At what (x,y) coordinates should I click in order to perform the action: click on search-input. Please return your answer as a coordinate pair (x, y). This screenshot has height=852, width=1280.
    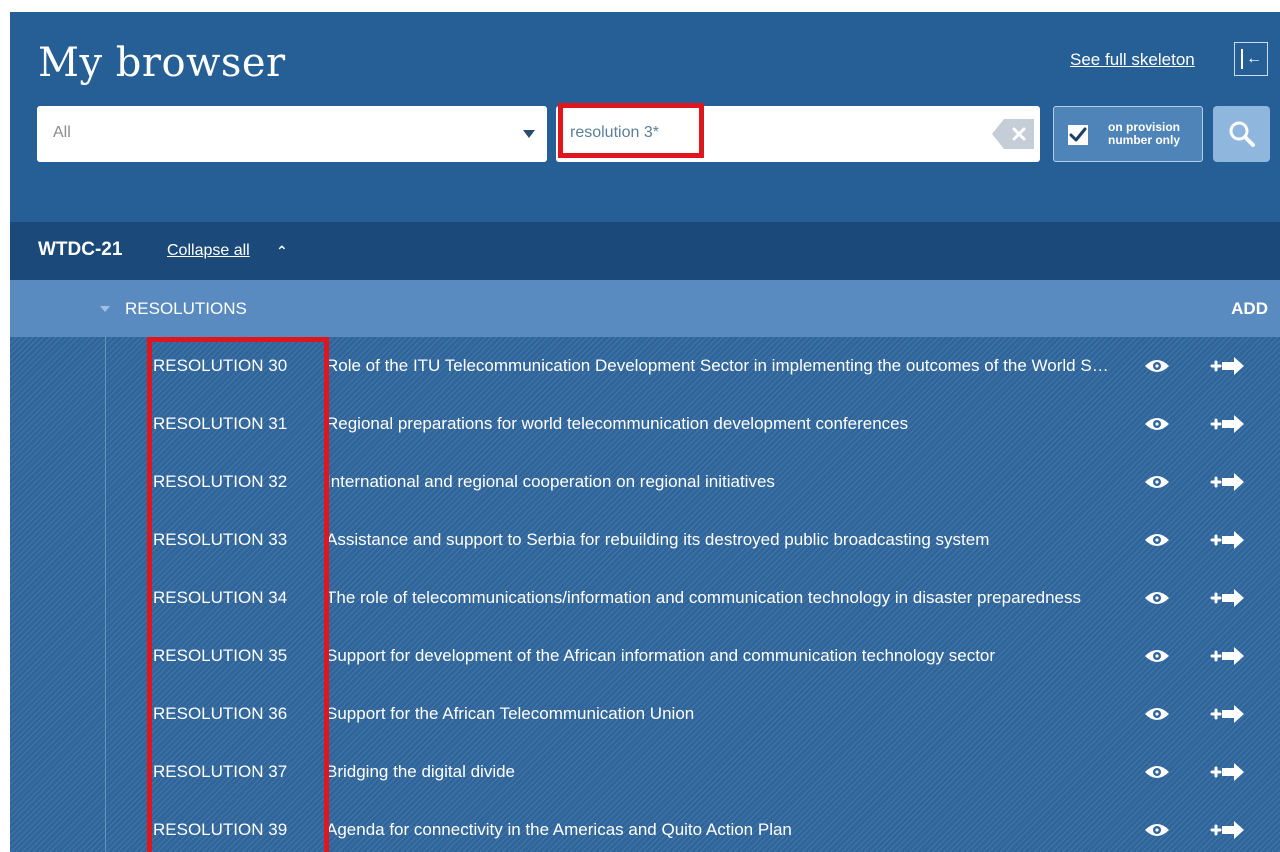
    Looking at the image, I should click on (720, 133).